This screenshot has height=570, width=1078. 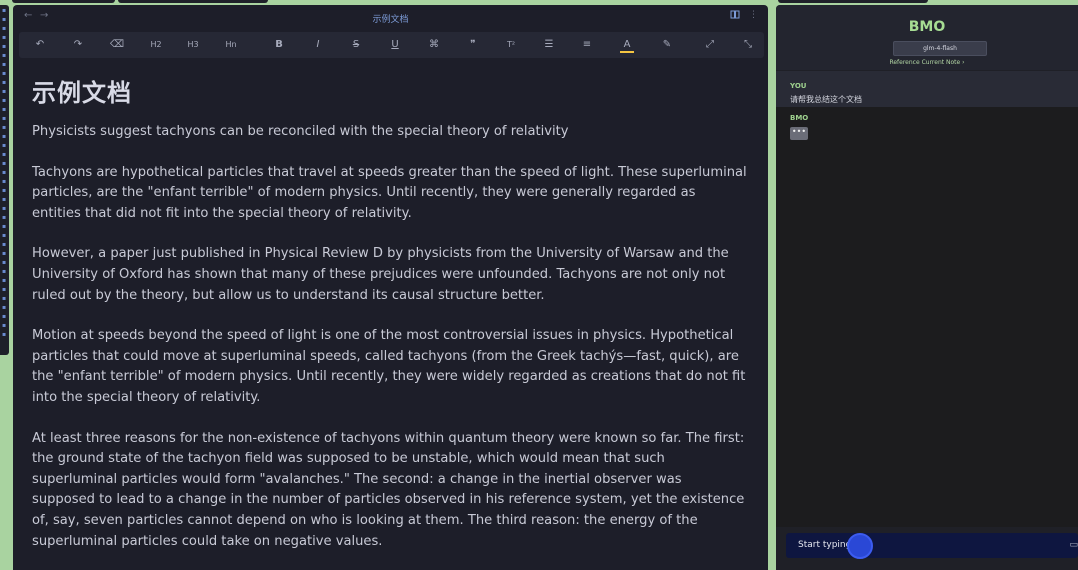 I want to click on reference-note-toggle: Reference Current Note ›, so click(x=927, y=62).